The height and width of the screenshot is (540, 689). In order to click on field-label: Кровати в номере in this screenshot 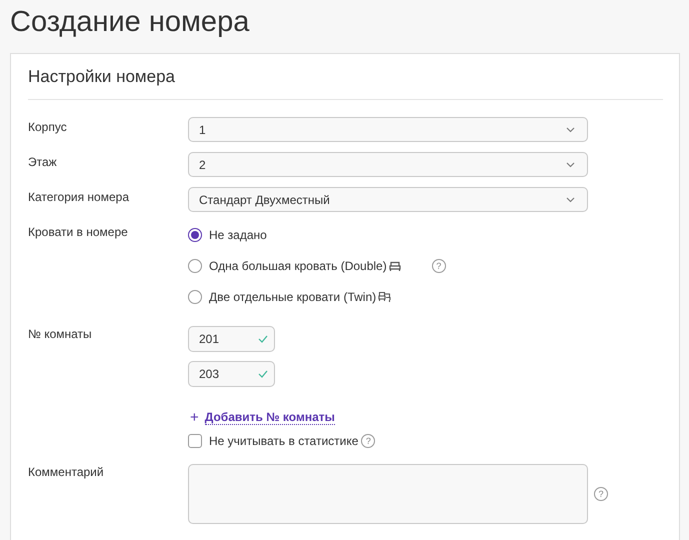, I will do `click(78, 232)`.